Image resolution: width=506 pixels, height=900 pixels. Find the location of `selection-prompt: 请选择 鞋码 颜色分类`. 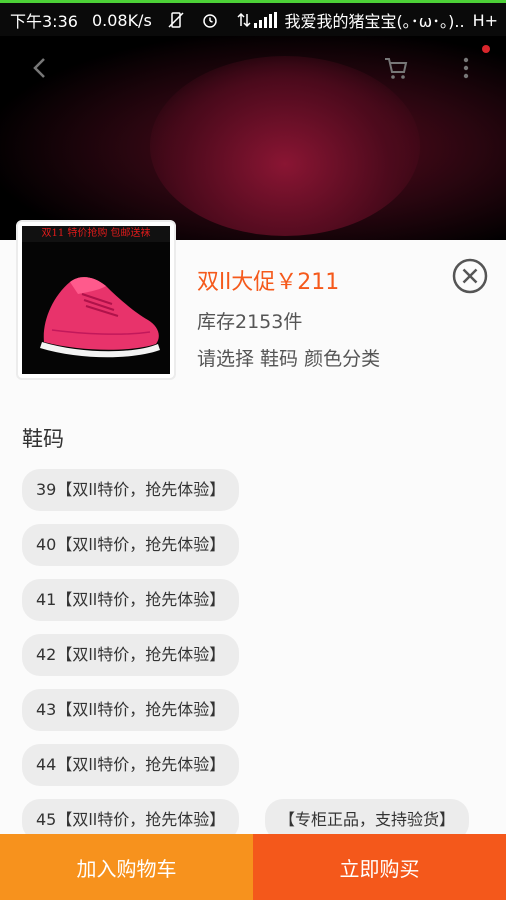

selection-prompt: 请选择 鞋码 颜色分类 is located at coordinates (289, 359).